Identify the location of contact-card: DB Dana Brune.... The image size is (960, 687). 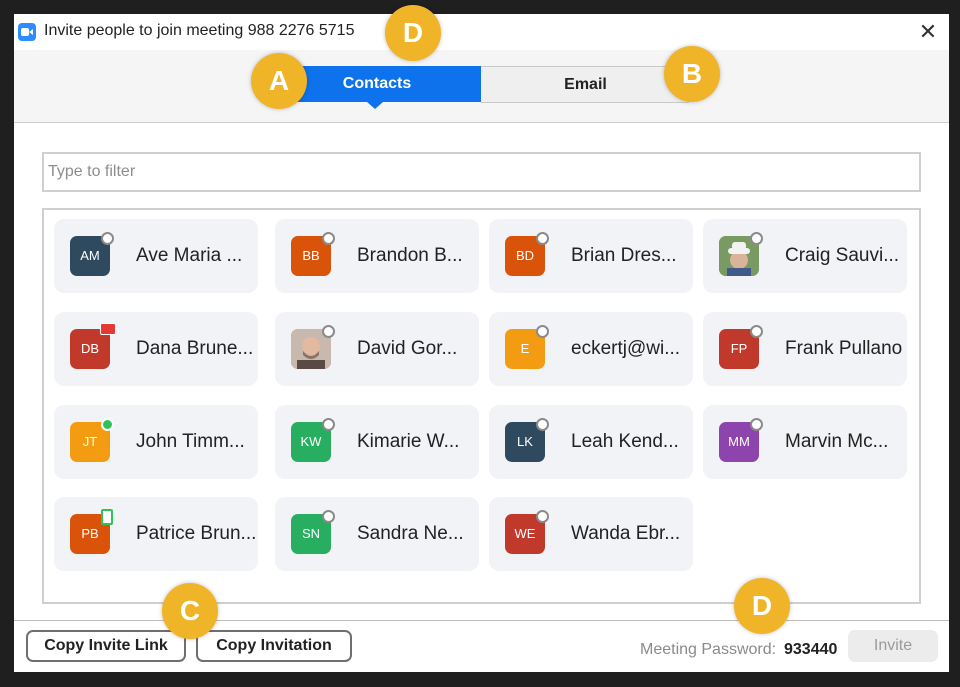
(156, 349).